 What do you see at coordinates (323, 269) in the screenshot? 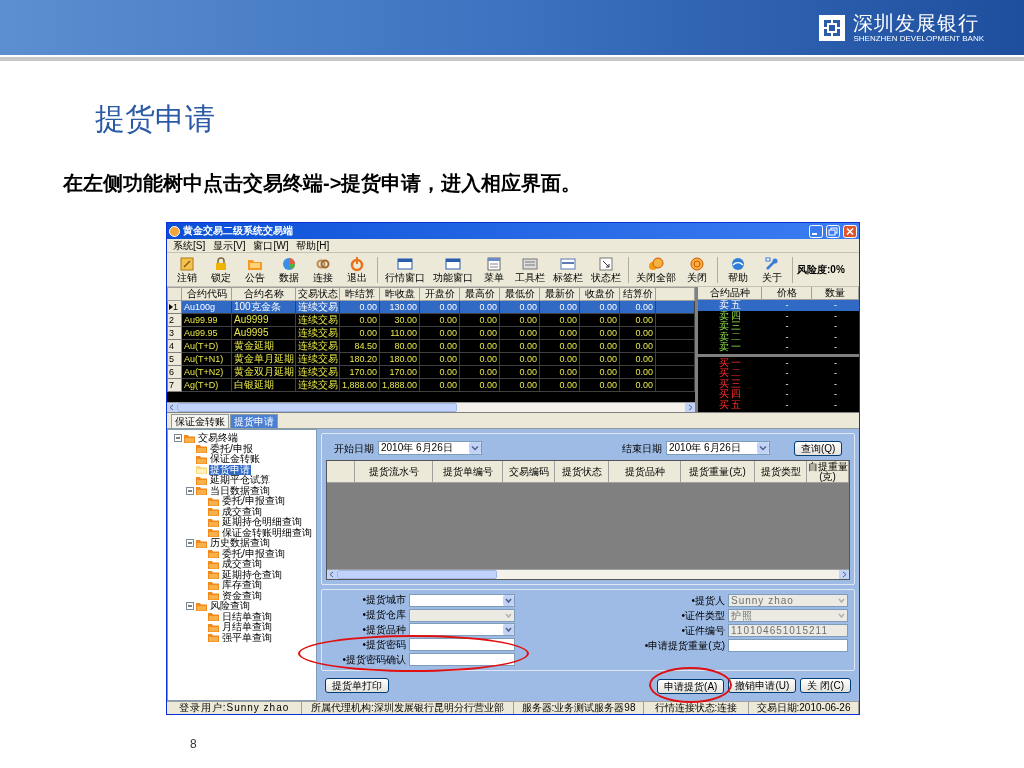
I see `toolbar-button: 连接` at bounding box center [323, 269].